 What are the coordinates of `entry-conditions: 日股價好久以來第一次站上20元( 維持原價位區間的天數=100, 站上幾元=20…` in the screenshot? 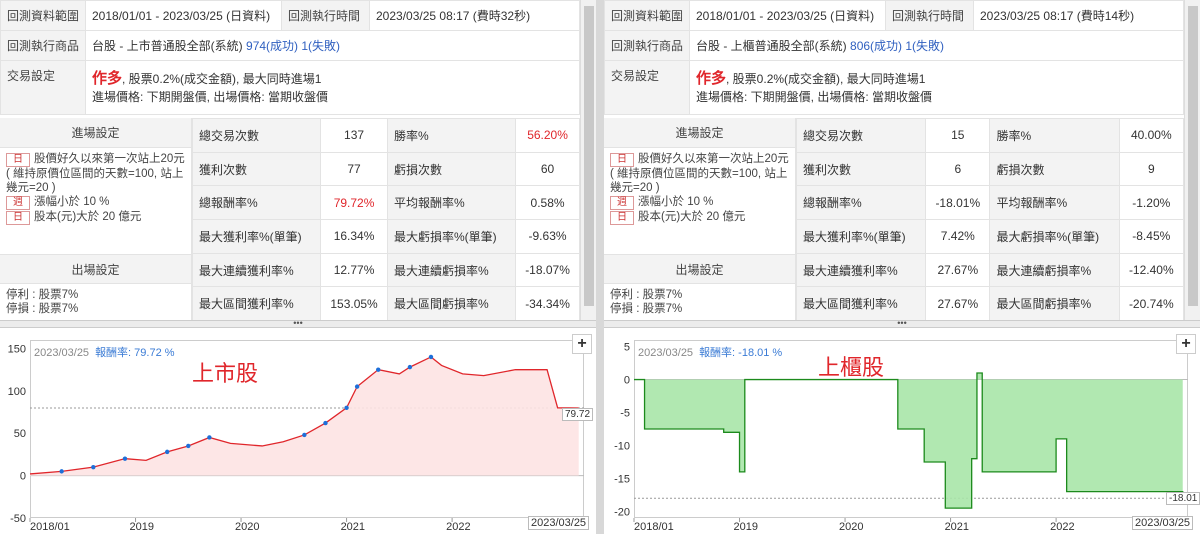 It's located at (699, 201).